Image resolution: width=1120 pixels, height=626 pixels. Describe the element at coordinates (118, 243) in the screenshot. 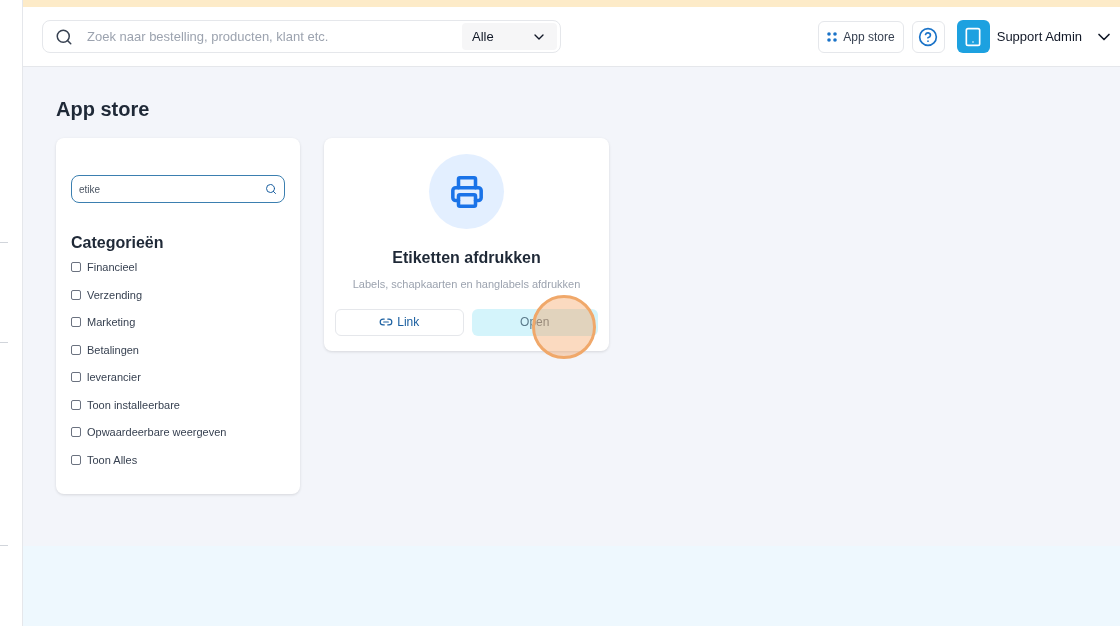

I see `categories-heading: Categorieën` at that location.